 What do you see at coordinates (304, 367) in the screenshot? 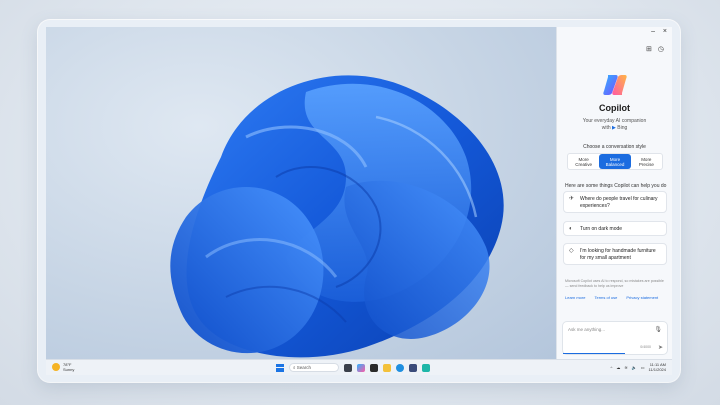
I see `search-label: Search` at bounding box center [304, 367].